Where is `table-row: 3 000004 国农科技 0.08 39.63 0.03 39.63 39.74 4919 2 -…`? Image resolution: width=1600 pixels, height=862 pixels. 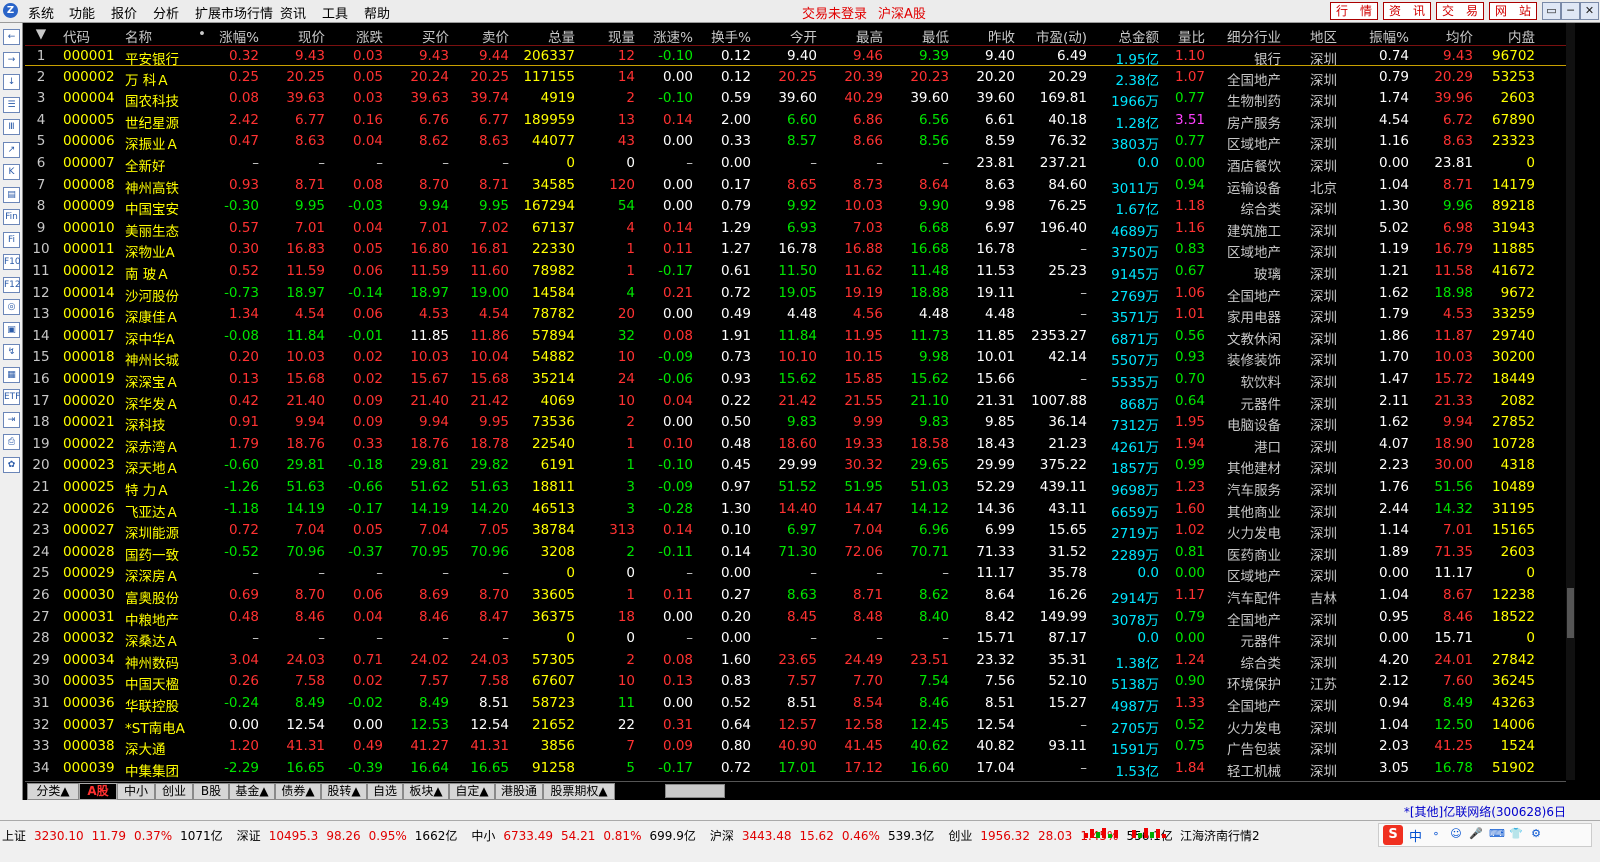 table-row: 3 000004 国农科技 0.08 39.63 0.03 39.63 39.74 4919 2 -… is located at coordinates (795, 99).